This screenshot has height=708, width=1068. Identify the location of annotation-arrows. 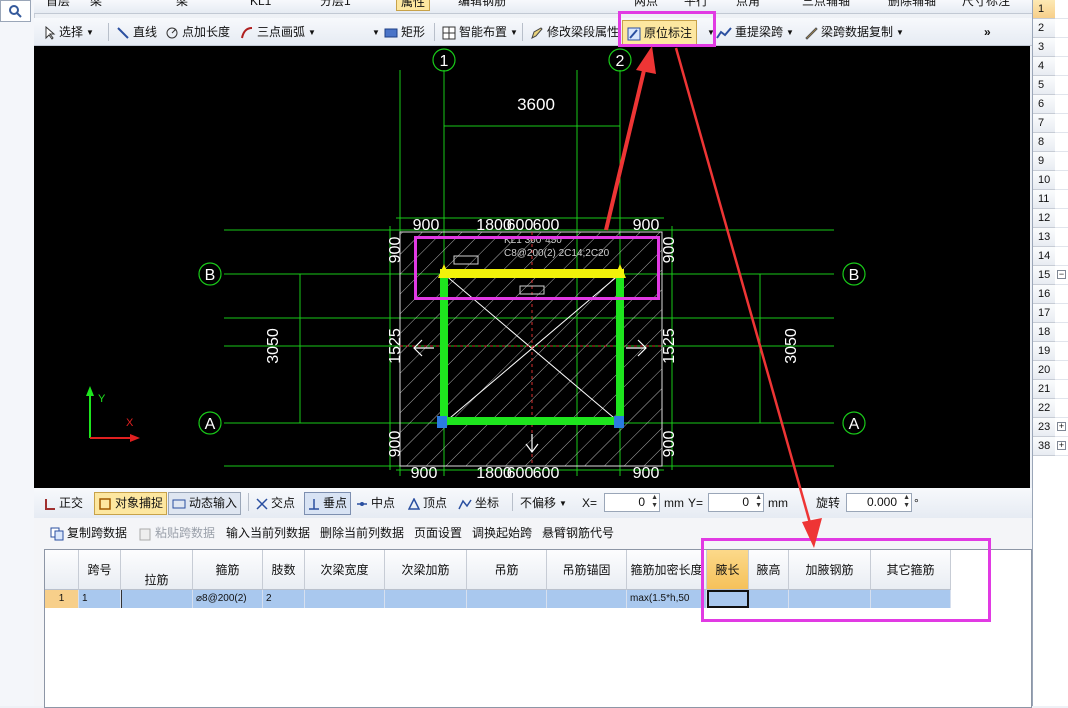
(713, 297).